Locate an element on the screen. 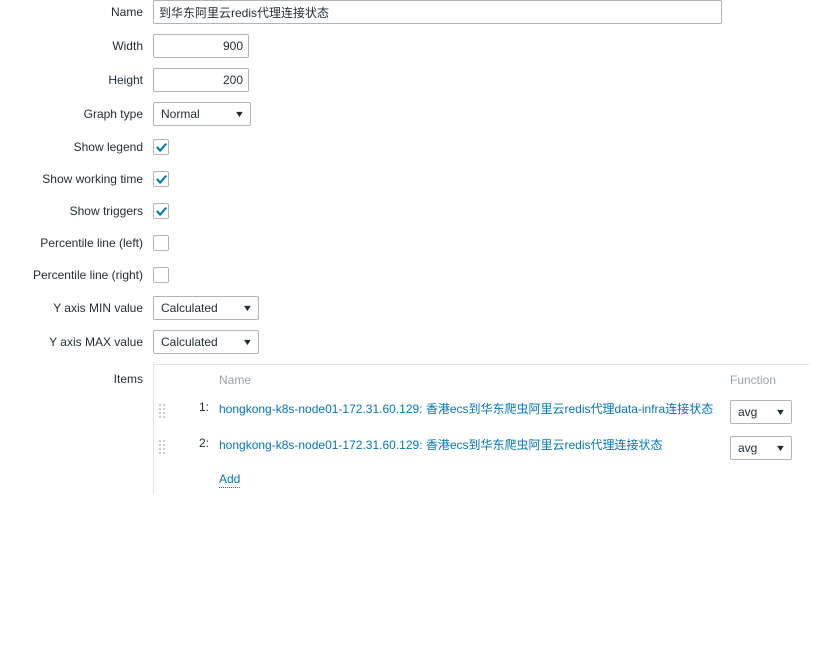 This screenshot has width=822, height=657. add-item-link: Add is located at coordinates (230, 480).